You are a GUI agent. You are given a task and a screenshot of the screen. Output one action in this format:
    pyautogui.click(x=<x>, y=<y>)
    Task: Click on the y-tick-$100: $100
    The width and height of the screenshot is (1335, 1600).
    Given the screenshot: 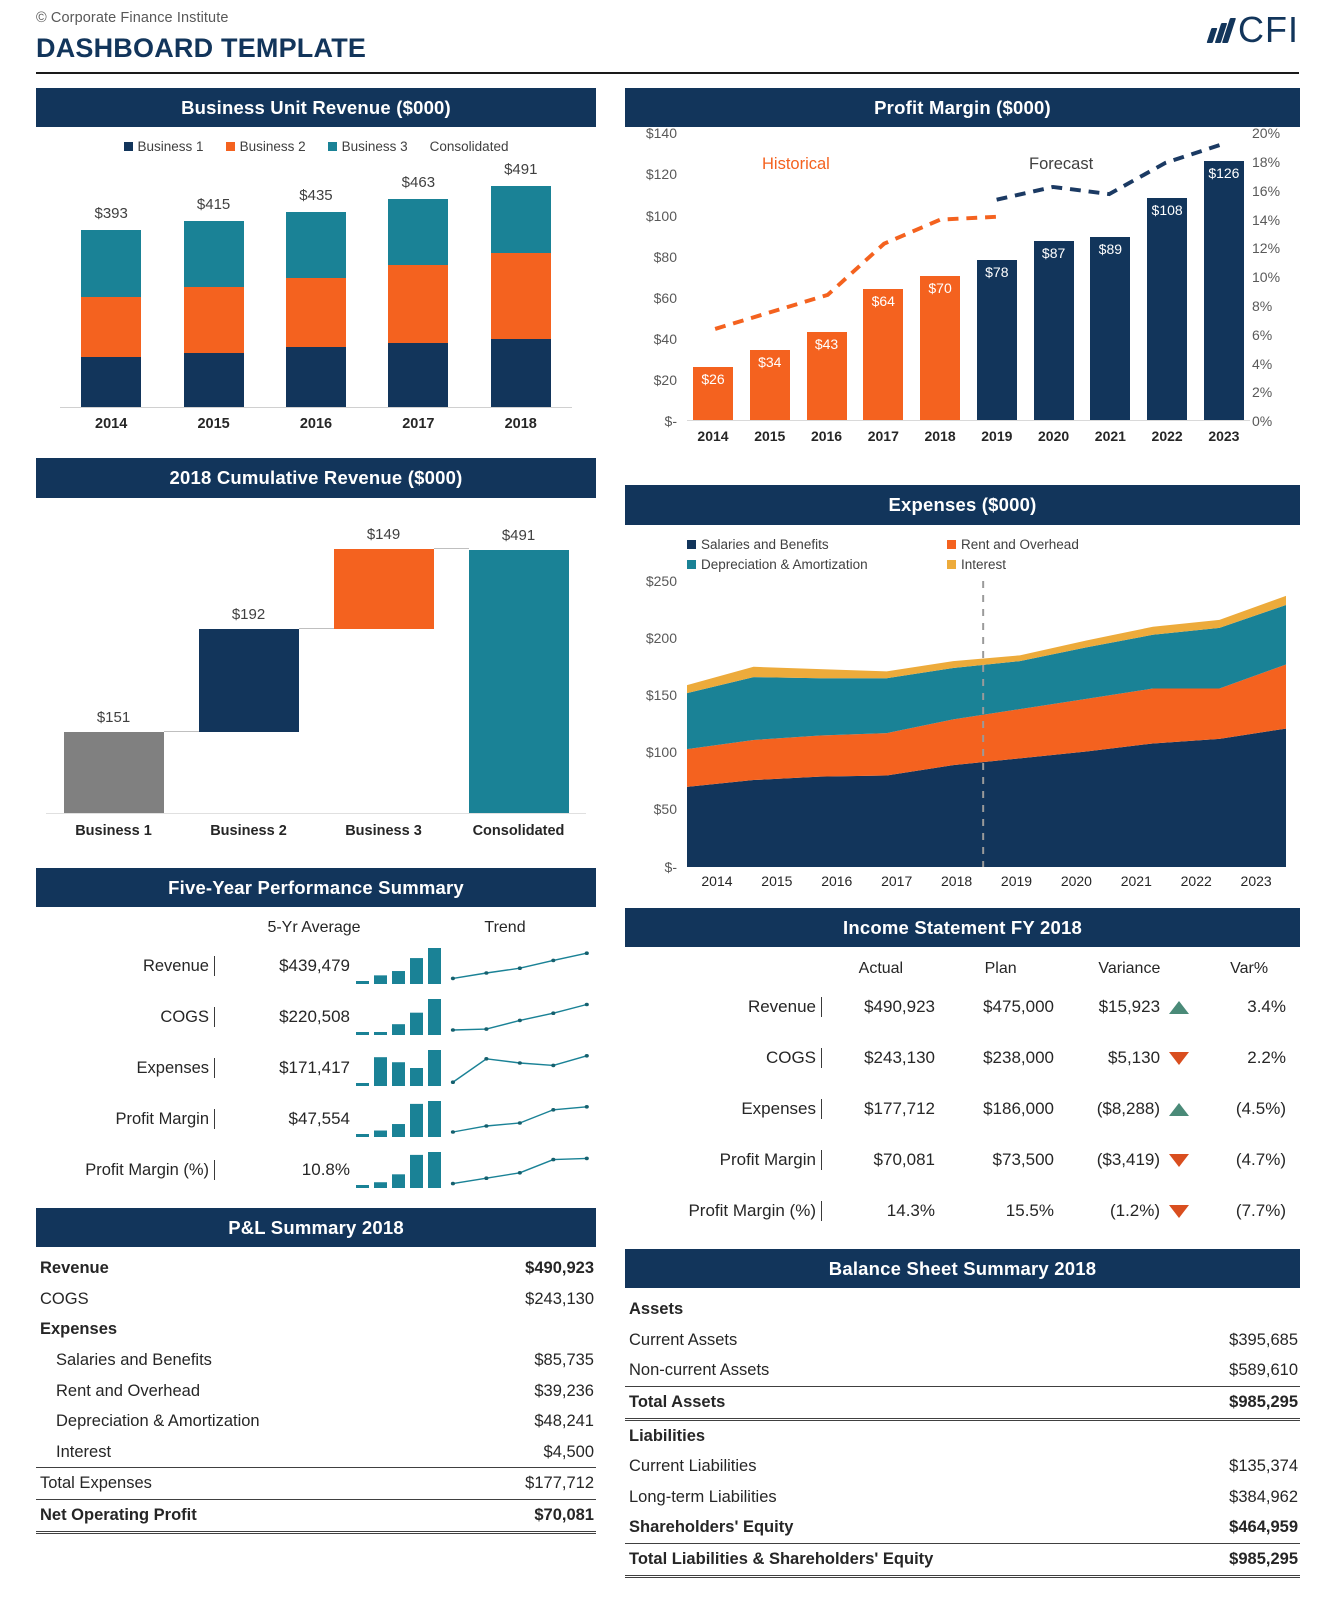 What is the action you would take?
    pyautogui.click(x=661, y=215)
    